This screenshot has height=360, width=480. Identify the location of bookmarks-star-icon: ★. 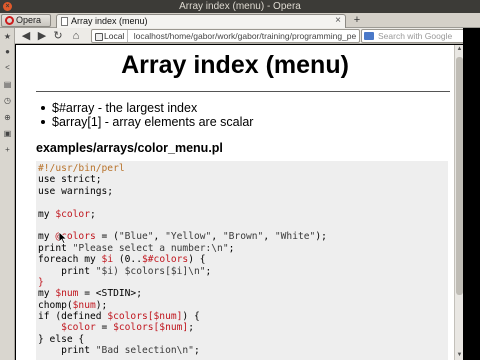
(7, 36).